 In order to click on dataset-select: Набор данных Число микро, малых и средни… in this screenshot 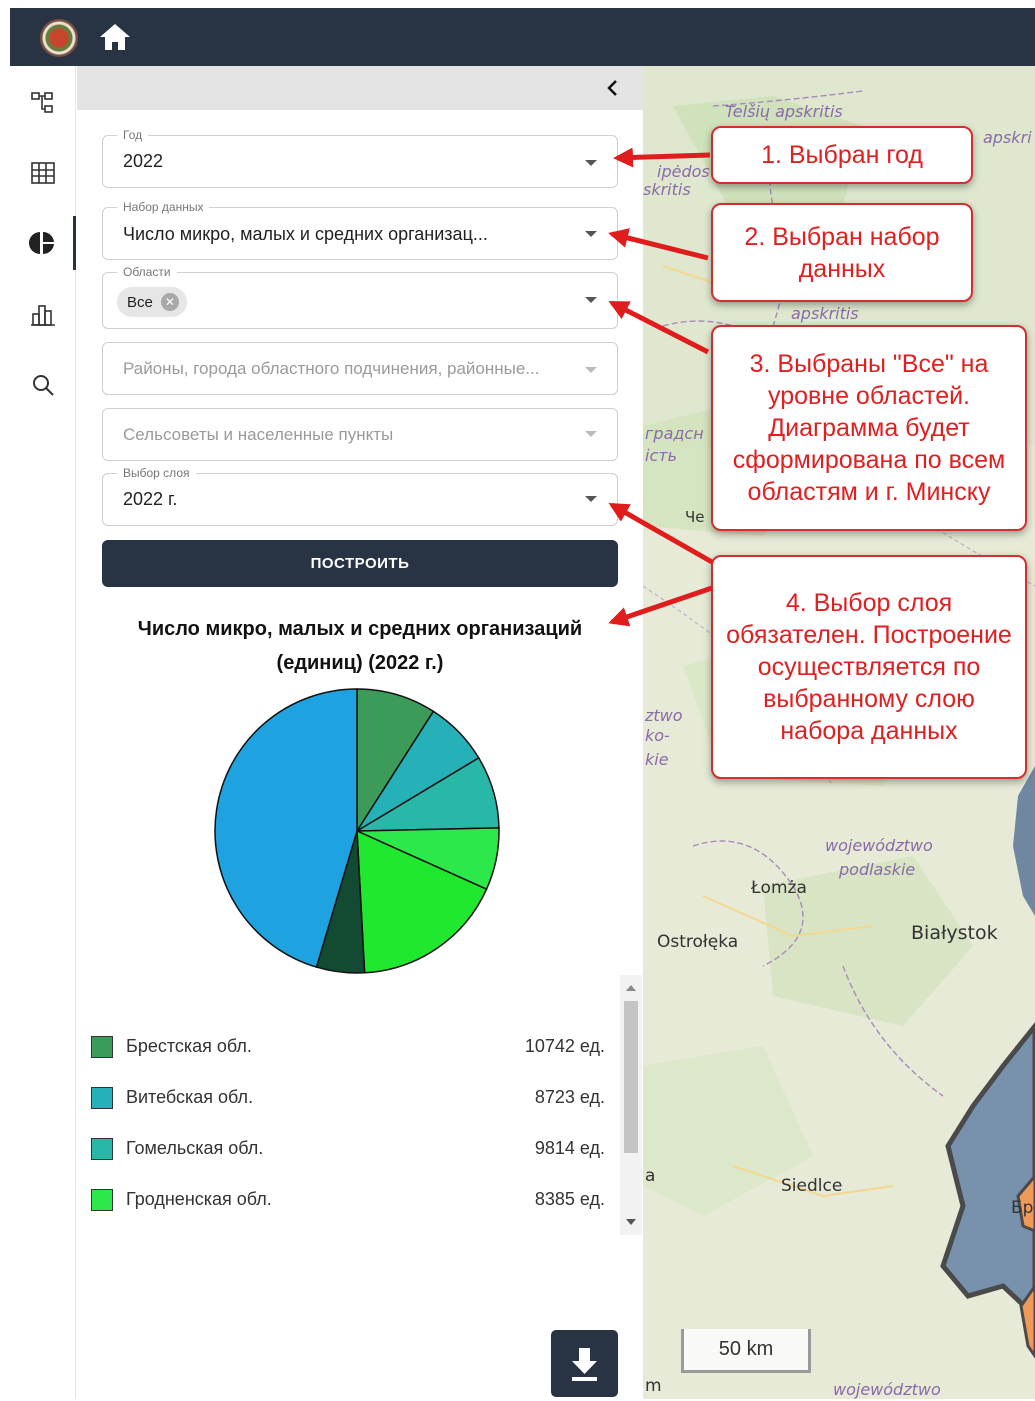, I will do `click(360, 230)`.